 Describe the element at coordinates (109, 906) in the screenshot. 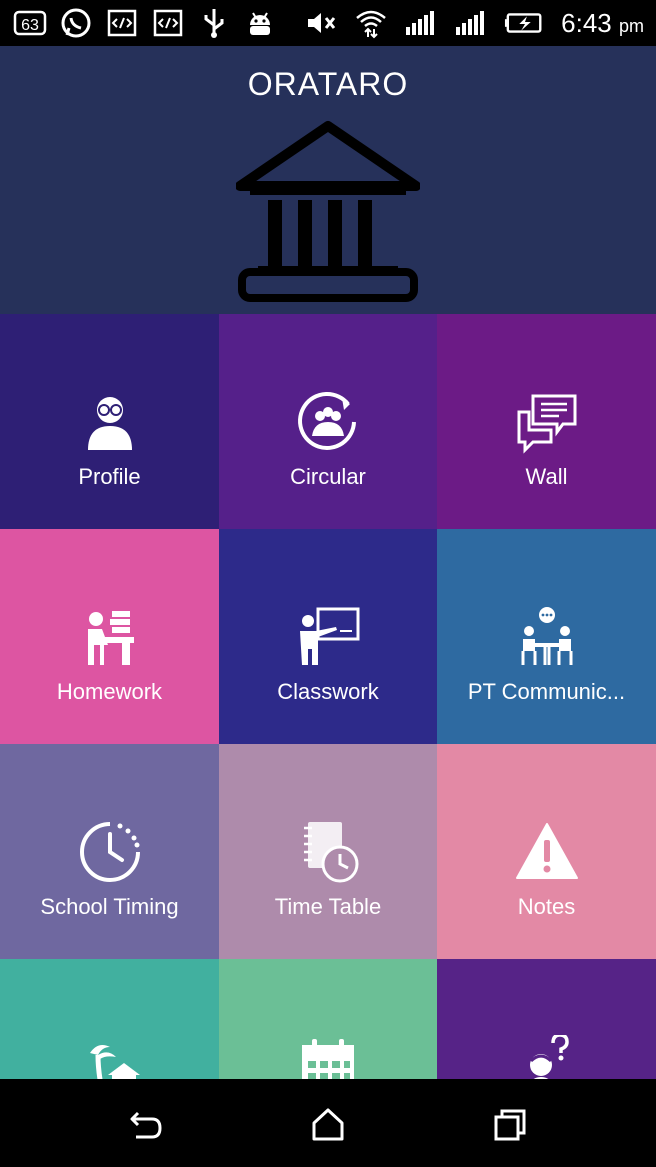

I see `menu-tile-label: School Timing` at that location.